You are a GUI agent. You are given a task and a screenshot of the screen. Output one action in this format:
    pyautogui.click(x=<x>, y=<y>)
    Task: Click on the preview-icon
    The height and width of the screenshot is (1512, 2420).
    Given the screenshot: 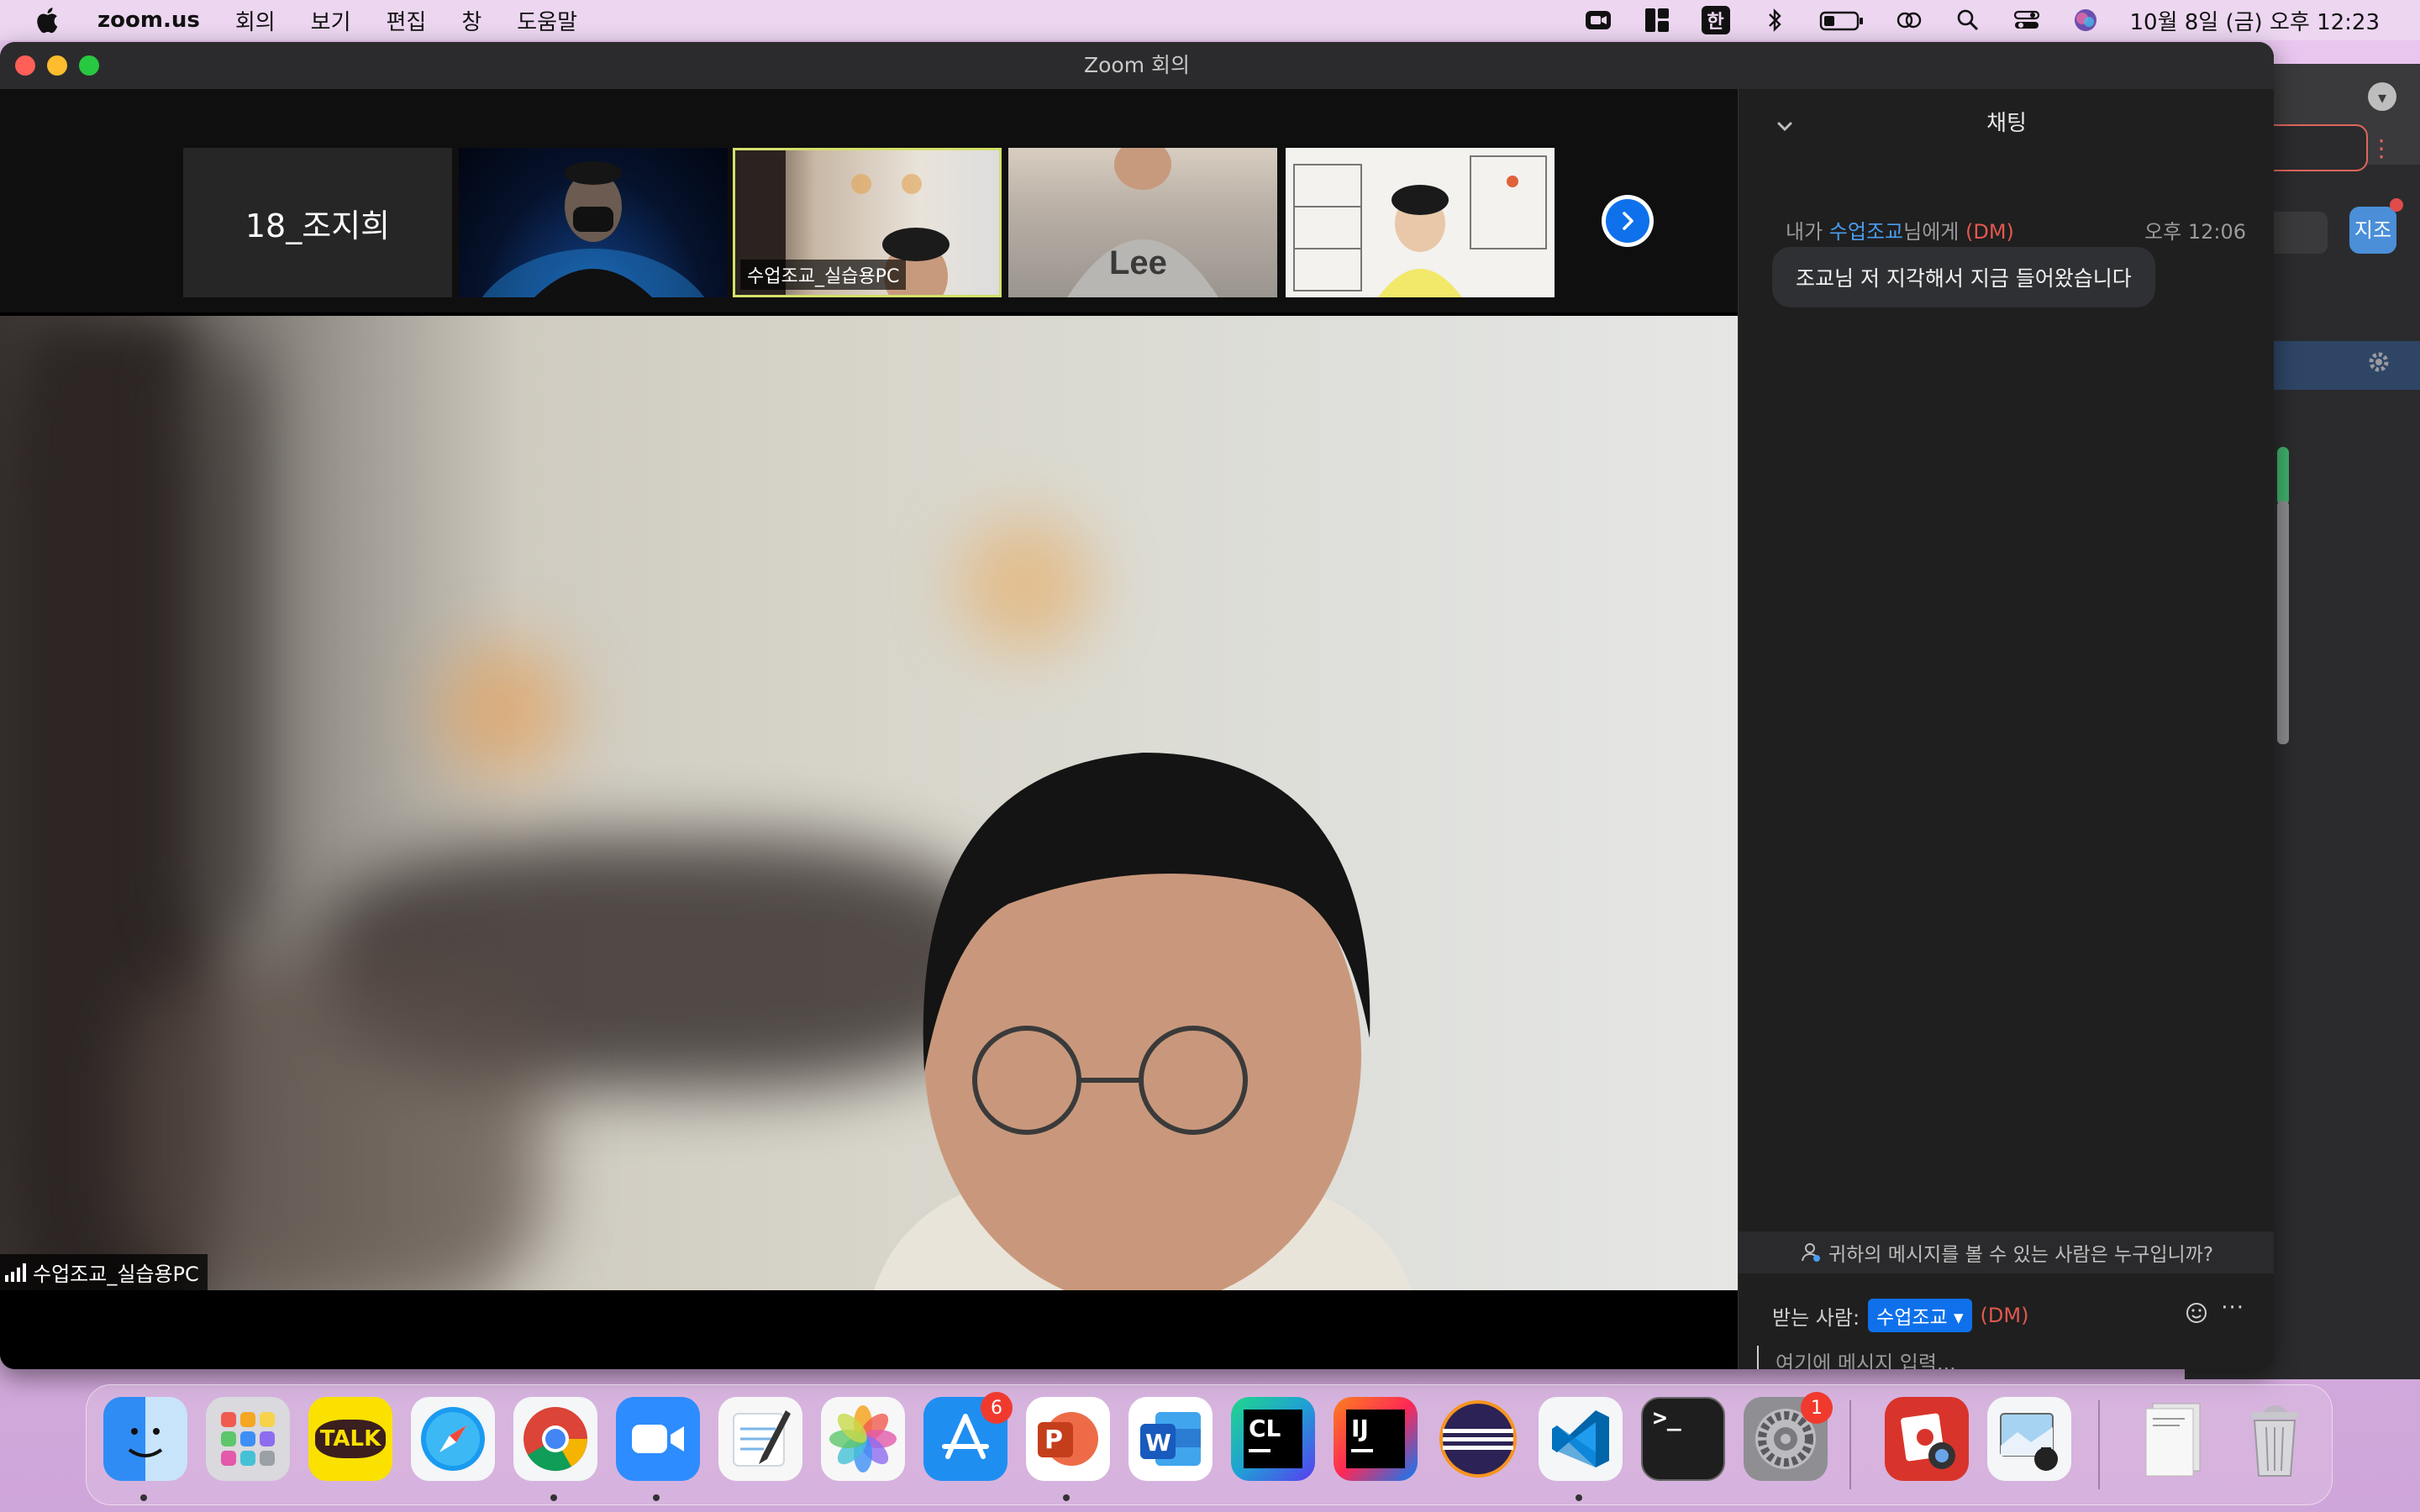 What is the action you would take?
    pyautogui.click(x=2029, y=1439)
    